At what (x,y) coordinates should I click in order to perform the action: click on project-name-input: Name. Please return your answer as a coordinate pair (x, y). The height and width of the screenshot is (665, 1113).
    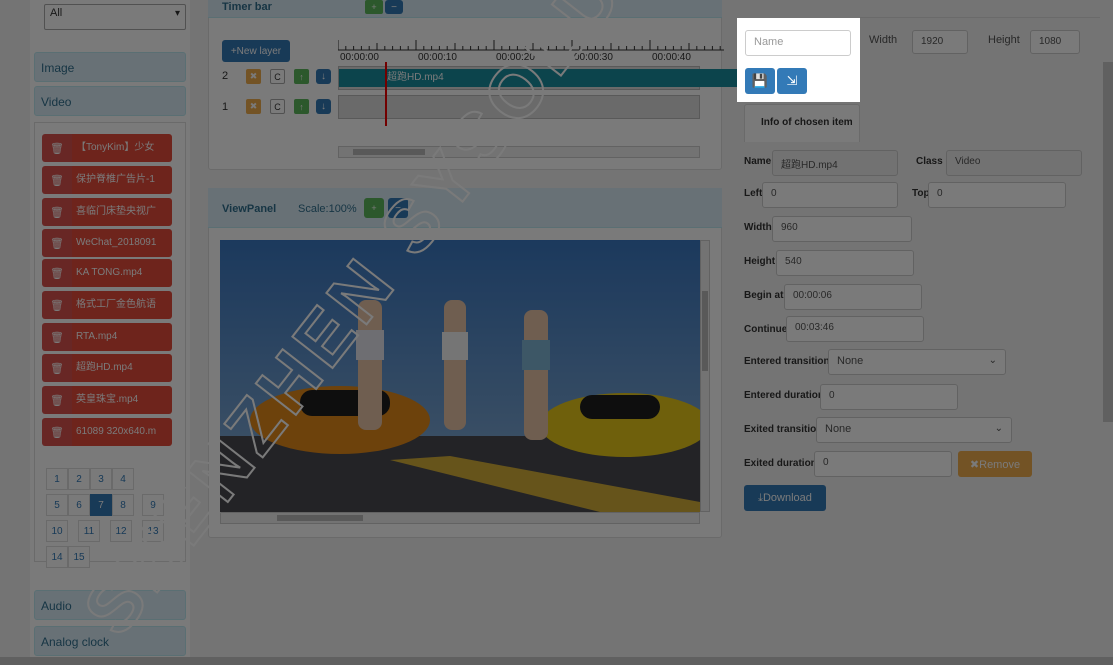
    Looking at the image, I should click on (798, 43).